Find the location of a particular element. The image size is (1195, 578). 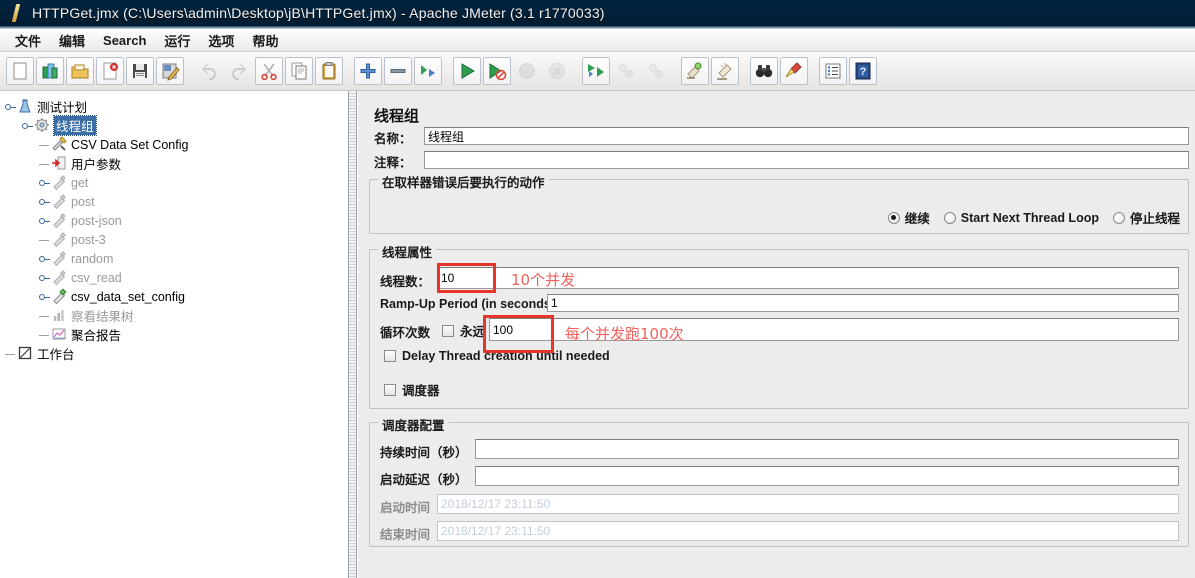

new-icon is located at coordinates (20, 71).